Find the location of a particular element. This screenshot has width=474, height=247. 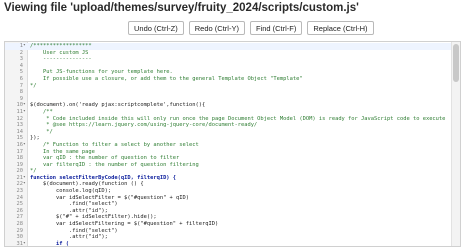

code-text: $(document).ready(function () { is located at coordinates (87, 184).